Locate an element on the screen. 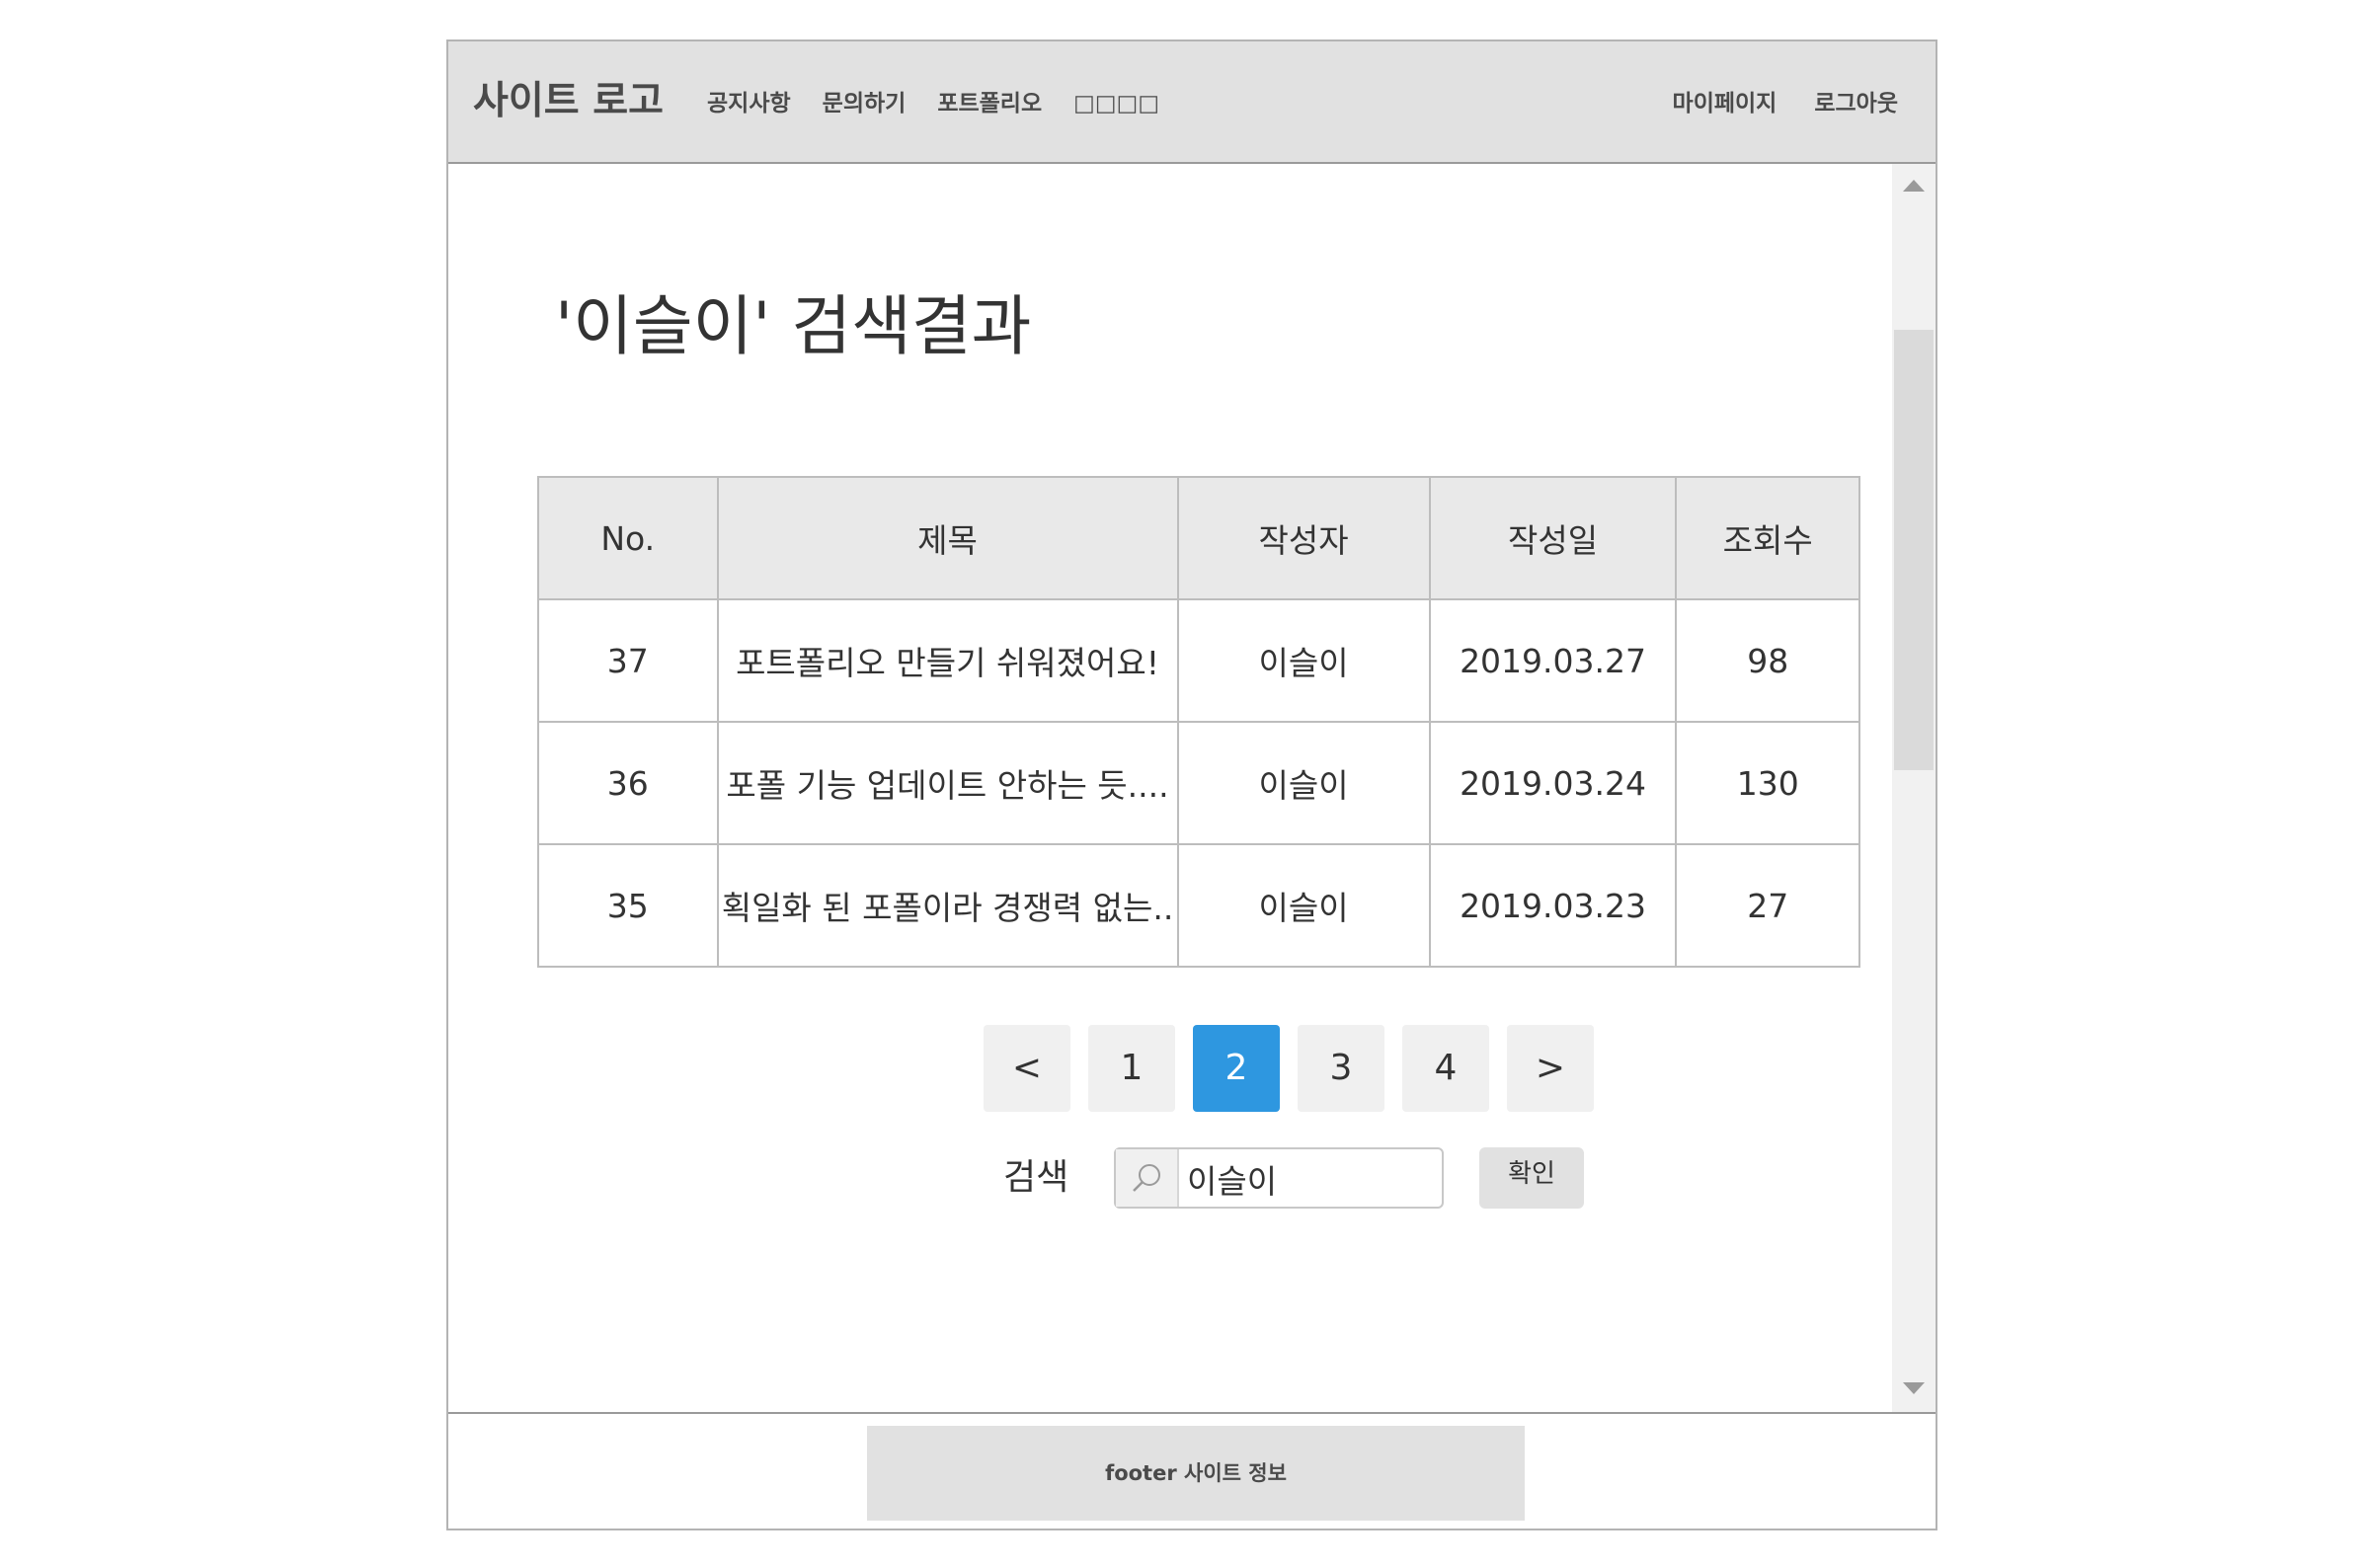 The width and height of the screenshot is (2370, 1568). cell-no: 36 is located at coordinates (628, 783).